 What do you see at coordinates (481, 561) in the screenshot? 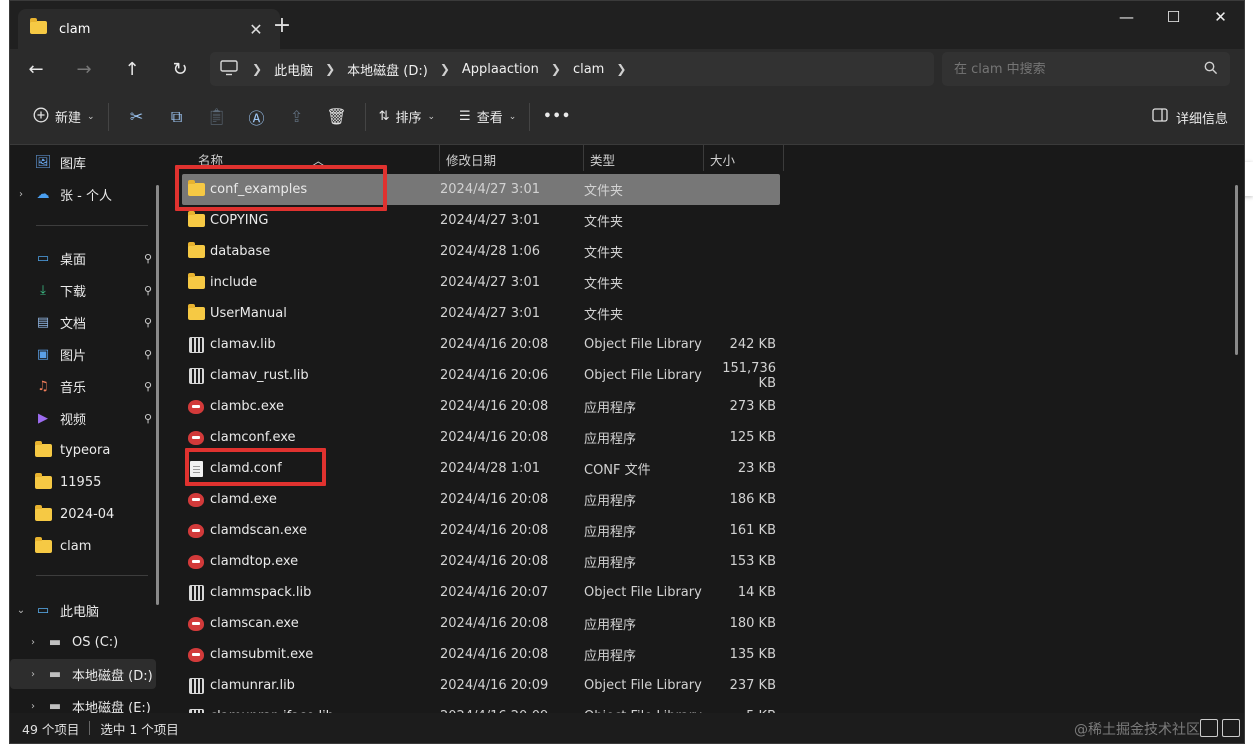
I see `file-row: clamdtop.exe 2024/4/16 20:08 应用程序 153 KB` at bounding box center [481, 561].